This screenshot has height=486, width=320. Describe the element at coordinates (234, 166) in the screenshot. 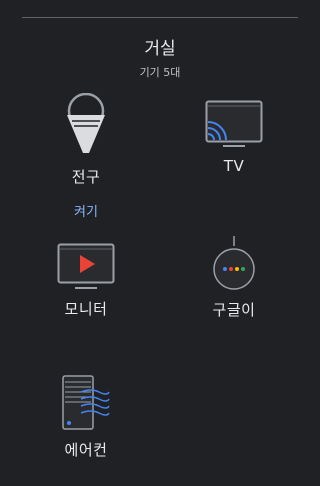

I see `device-label-tv: TV` at that location.